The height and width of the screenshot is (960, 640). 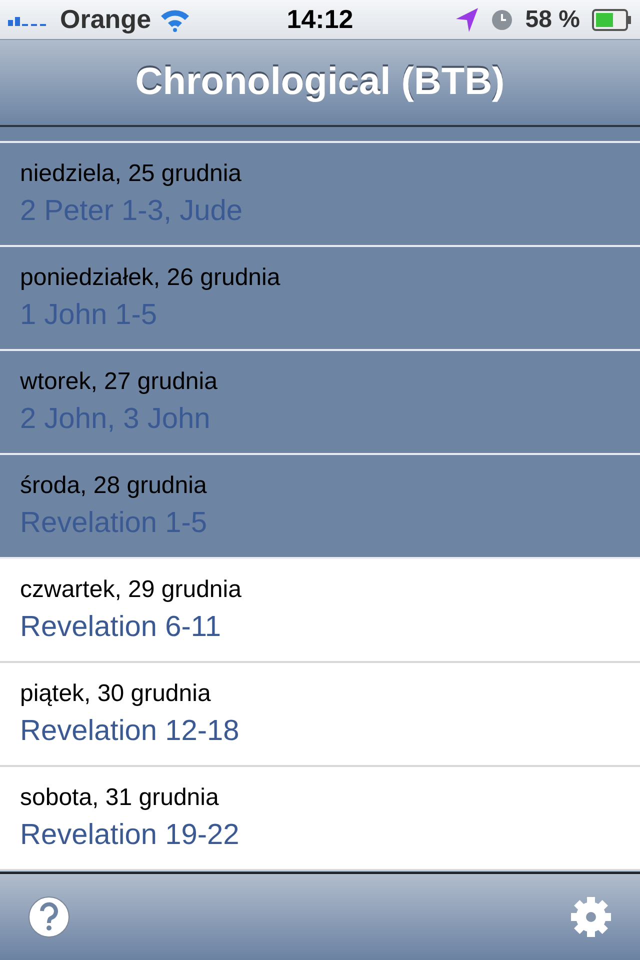 What do you see at coordinates (120, 797) in the screenshot?
I see `reading-date: sobota, 31 grudnia` at bounding box center [120, 797].